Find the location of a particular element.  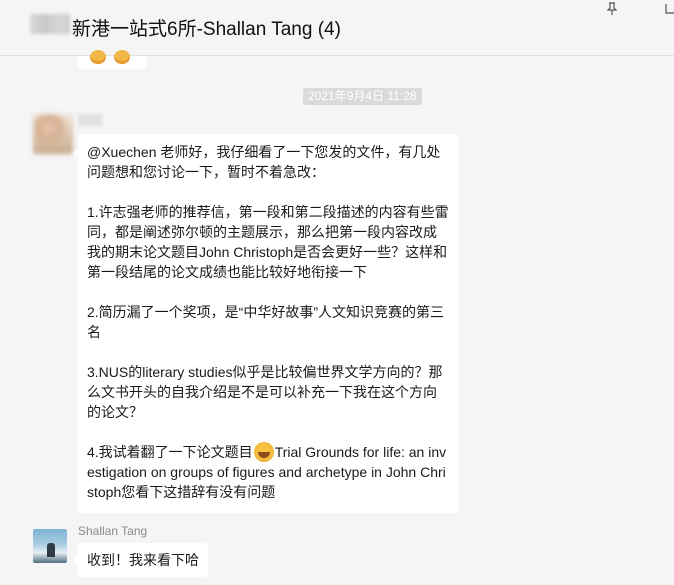

message-timestamp: 2021年9月4日 11:28 is located at coordinates (362, 96).